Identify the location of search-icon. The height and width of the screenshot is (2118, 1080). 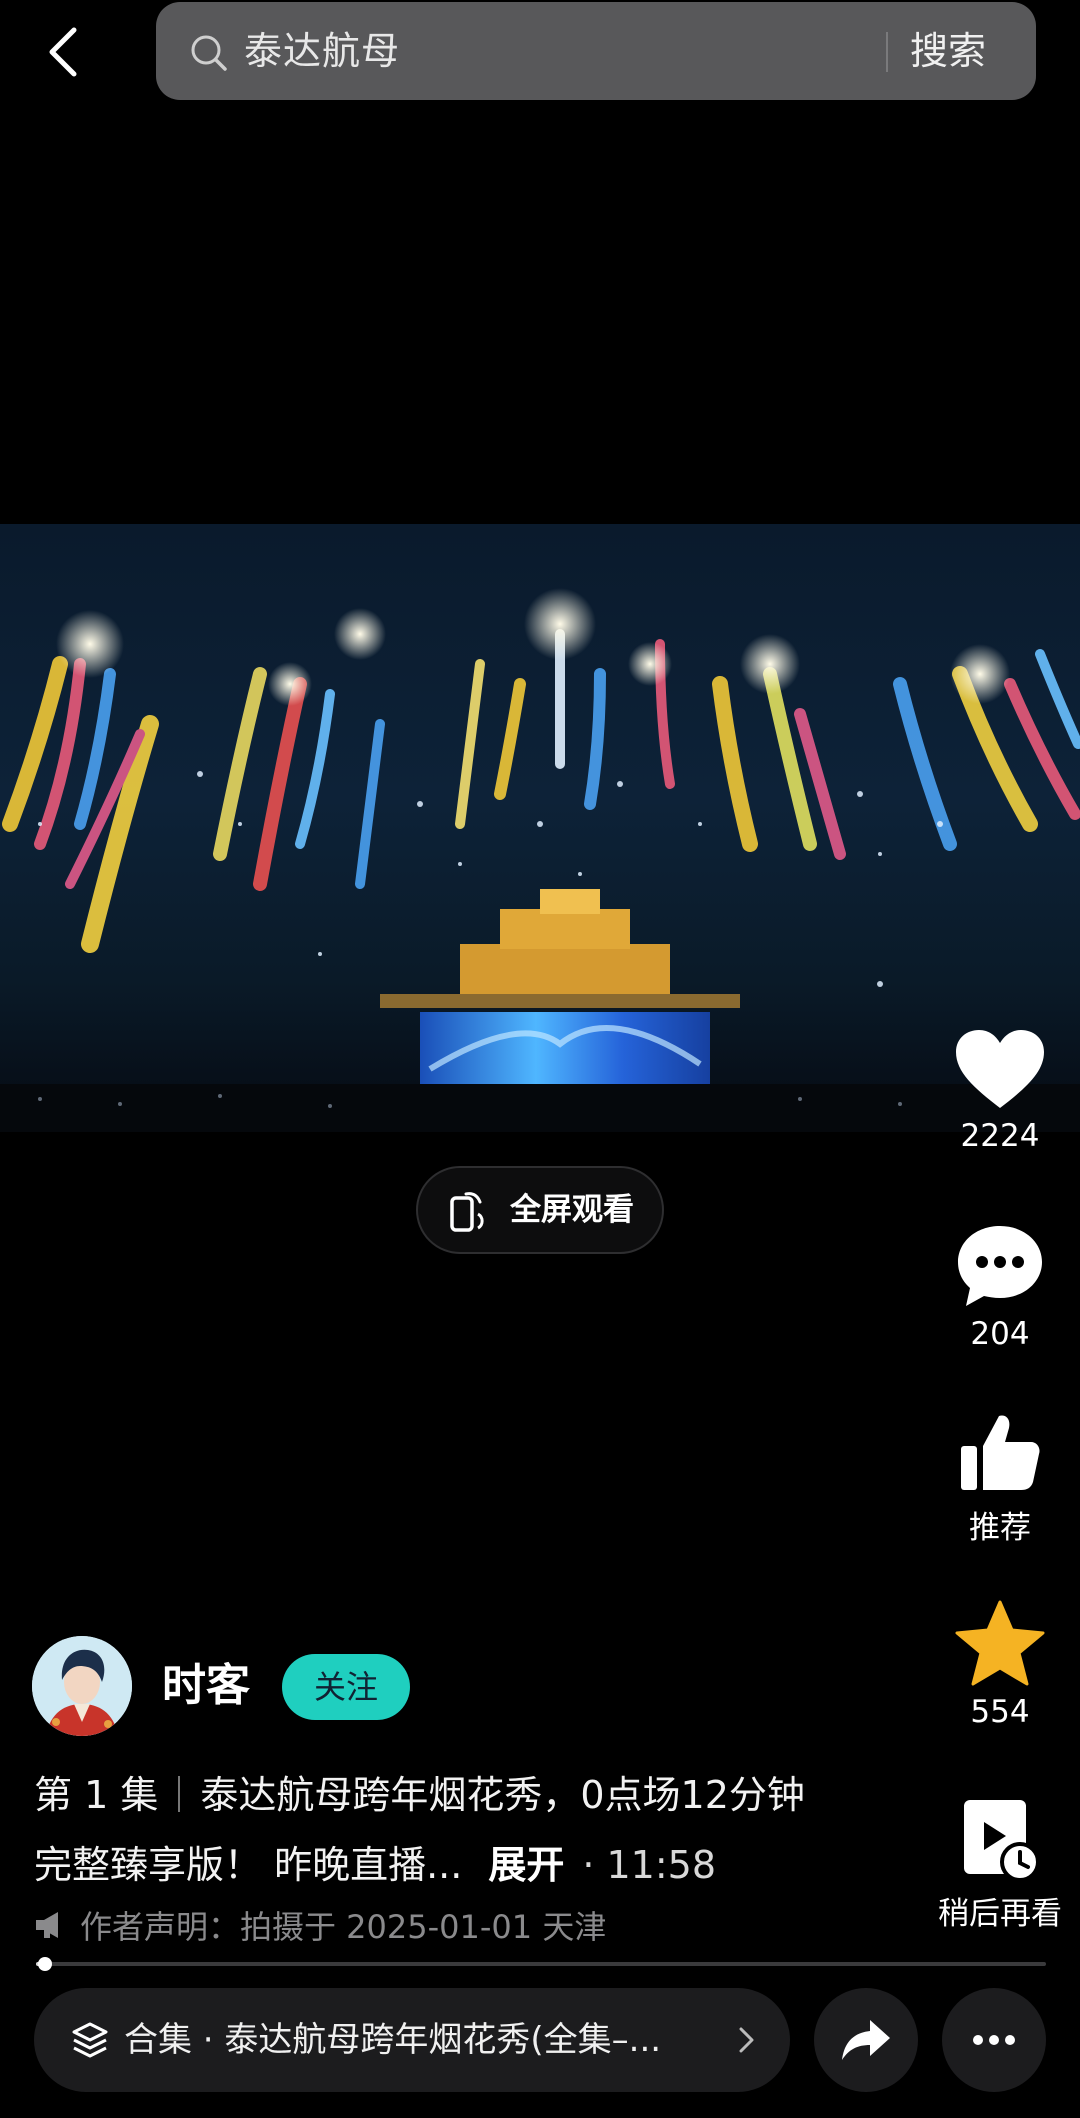
(209, 53).